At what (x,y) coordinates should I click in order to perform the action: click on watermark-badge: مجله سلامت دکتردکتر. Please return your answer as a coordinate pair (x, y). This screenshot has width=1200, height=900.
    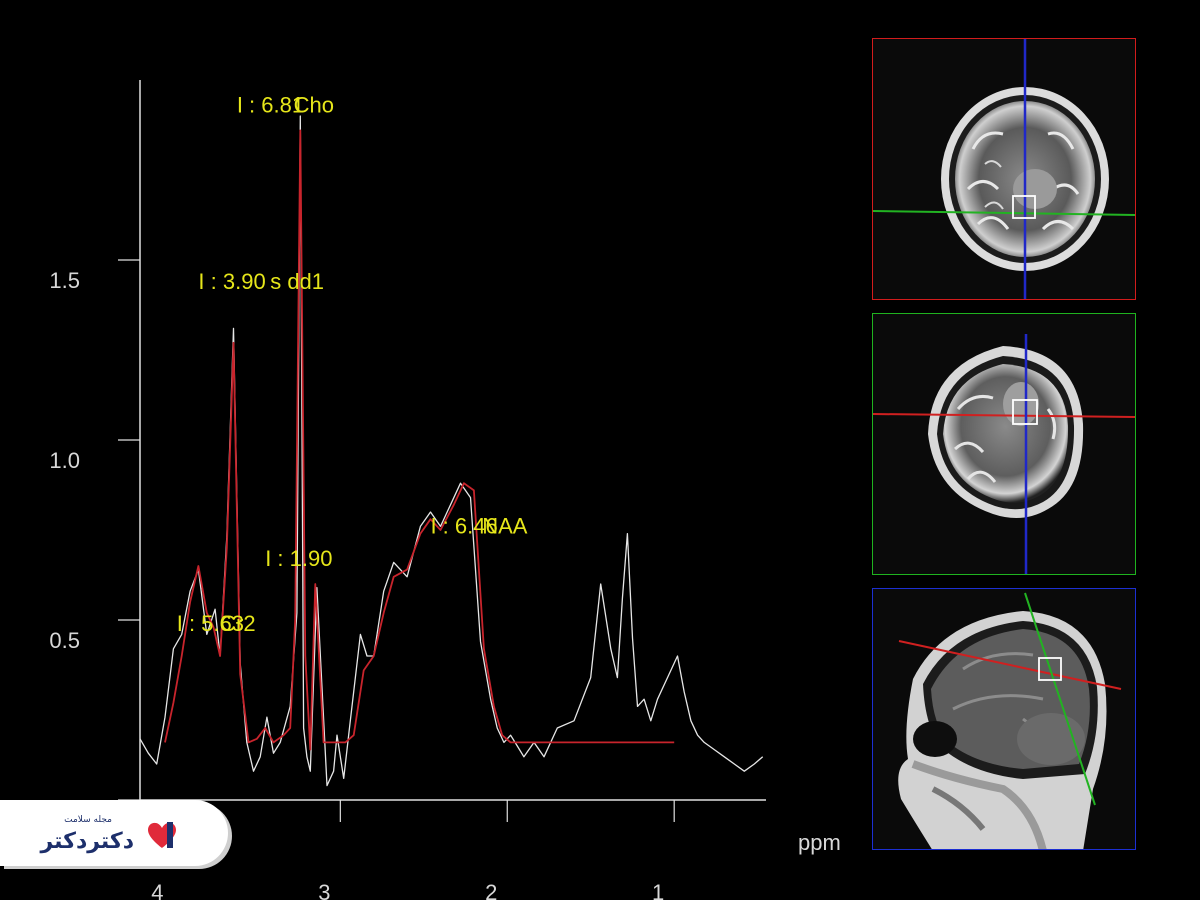
    Looking at the image, I should click on (114, 833).